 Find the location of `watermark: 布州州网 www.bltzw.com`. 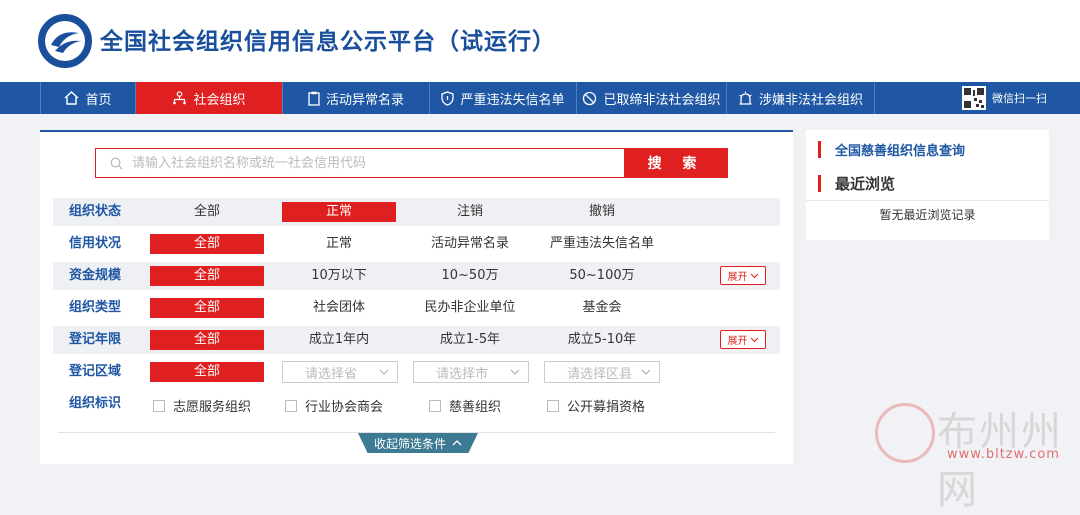

watermark: 布州州网 www.bltzw.com is located at coordinates (977, 454).